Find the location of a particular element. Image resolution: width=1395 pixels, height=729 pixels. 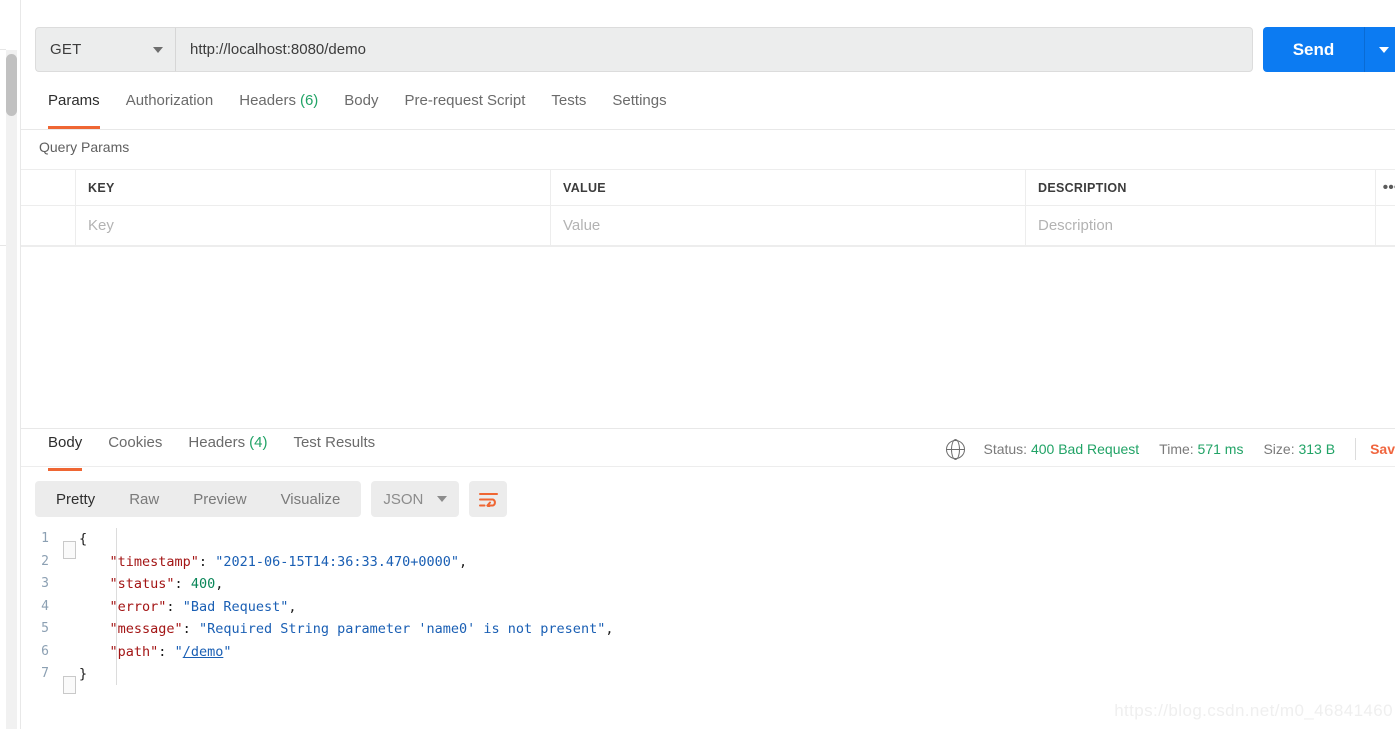

table-header-row: KEY VALUE DESCRIPTION ••• is located at coordinates (708, 187).